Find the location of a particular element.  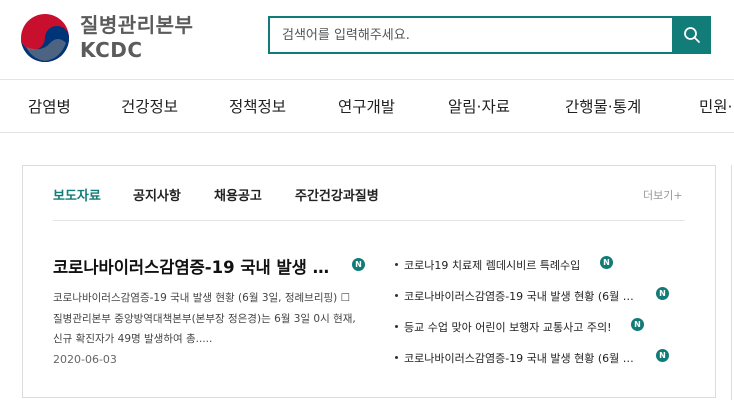

summary-line: 질병관리본부 중앙방역대책본부(본부장 정은경)는 6월 3일 0시 현재, is located at coordinates (204, 318).